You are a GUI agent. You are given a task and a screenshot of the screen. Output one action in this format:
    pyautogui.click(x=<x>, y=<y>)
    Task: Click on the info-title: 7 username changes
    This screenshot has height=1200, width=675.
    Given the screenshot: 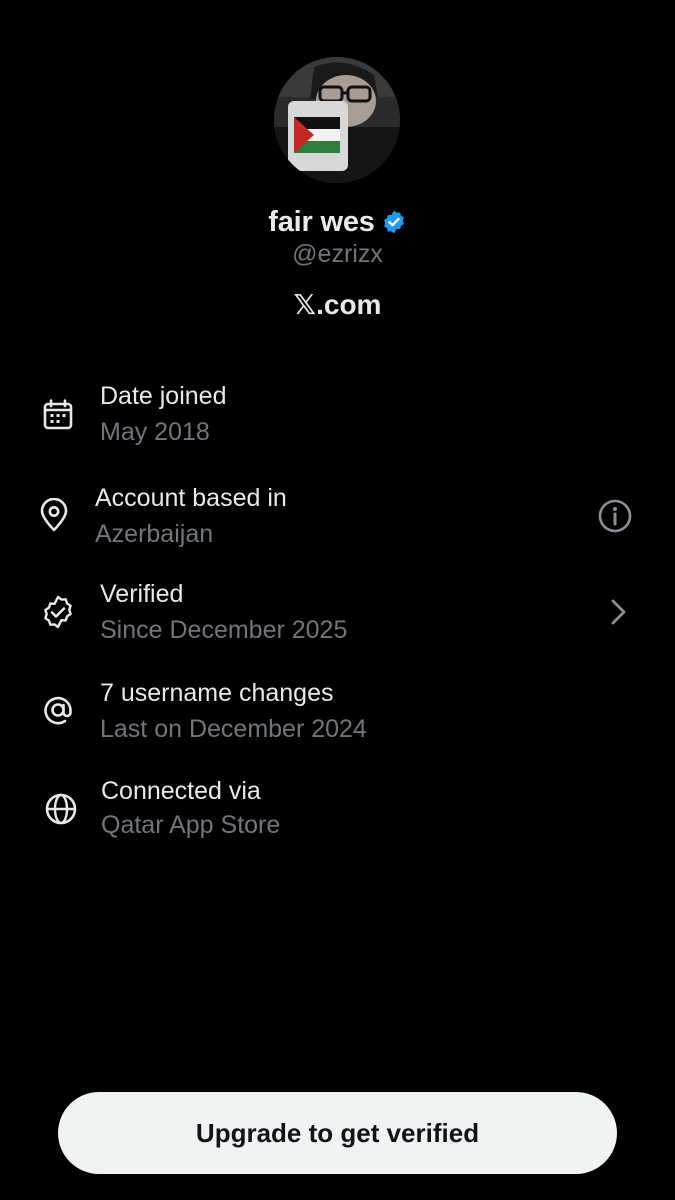 What is the action you would take?
    pyautogui.click(x=217, y=693)
    